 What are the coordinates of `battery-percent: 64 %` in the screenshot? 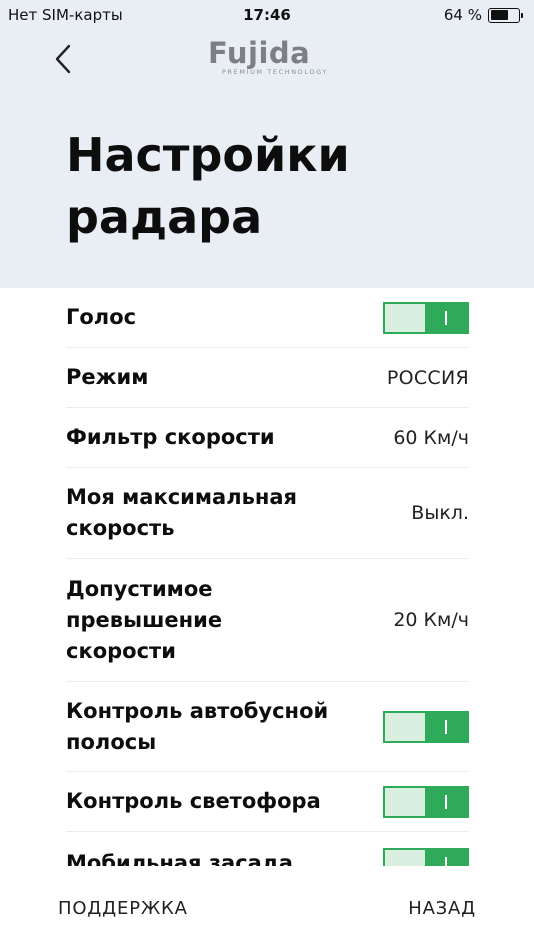 It's located at (462, 15).